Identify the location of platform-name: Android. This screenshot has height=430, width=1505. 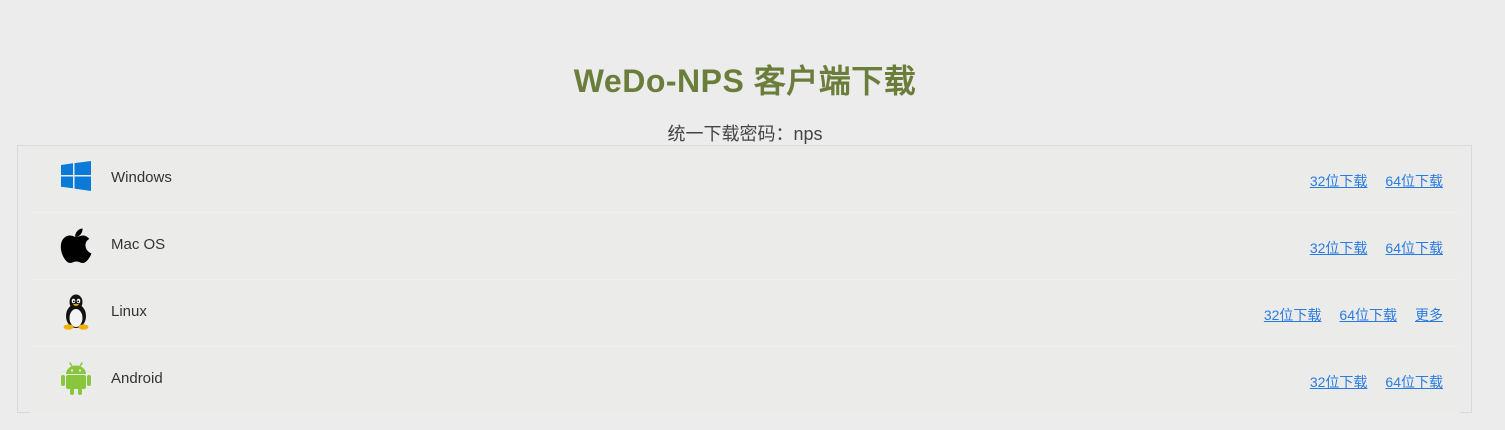
(137, 378).